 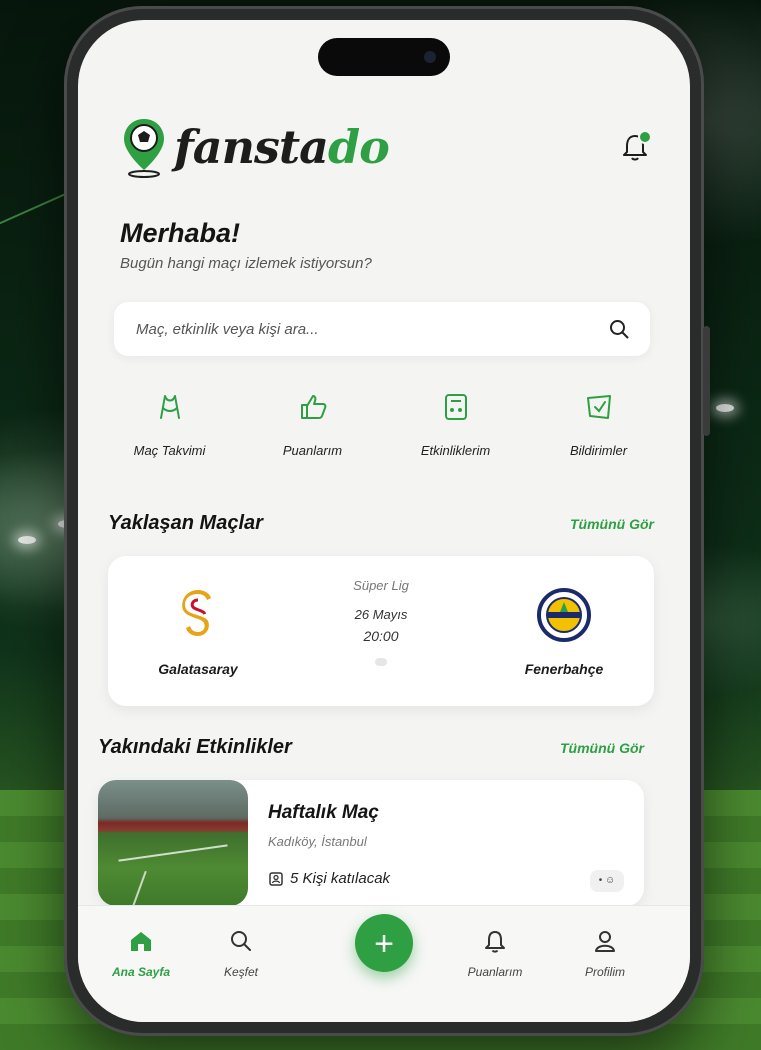 I want to click on tab-label: Ana Sayfa, so click(x=141, y=972).